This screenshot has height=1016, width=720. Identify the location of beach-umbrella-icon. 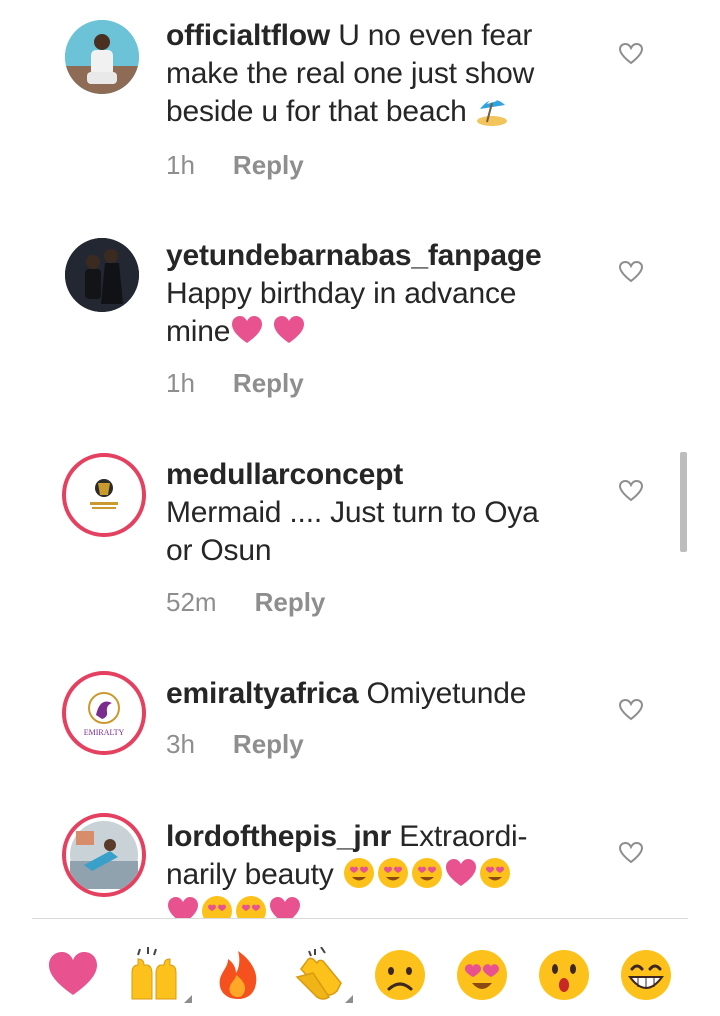
(491, 112).